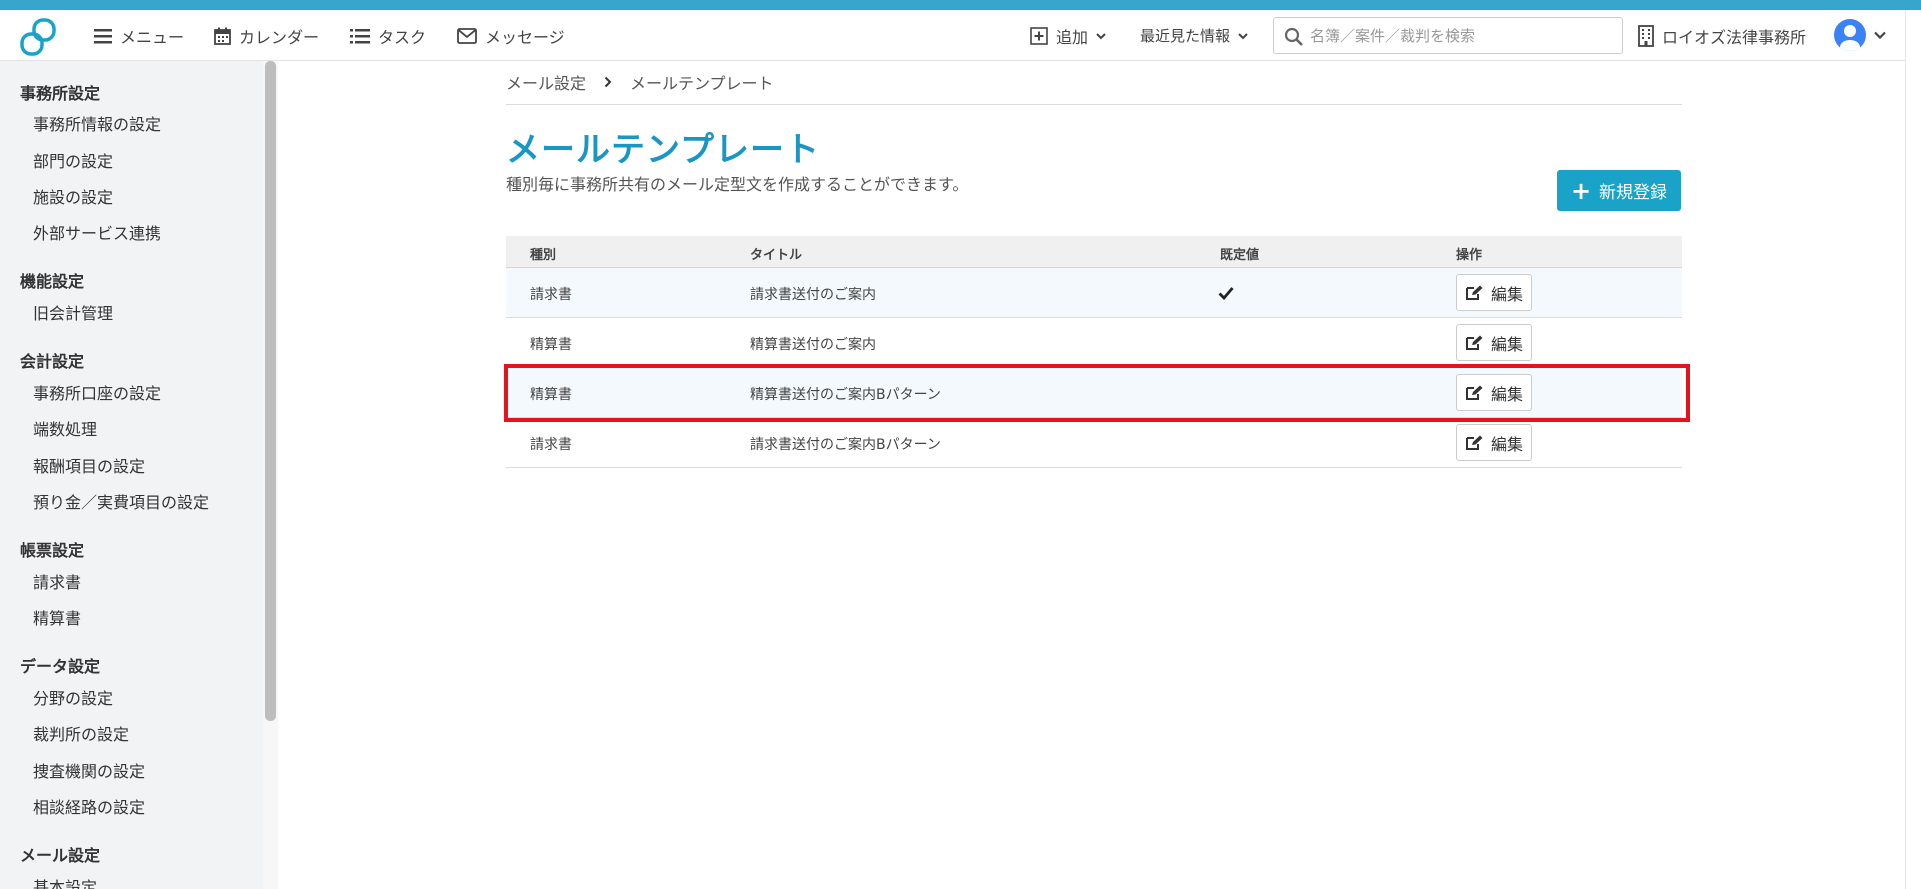 This screenshot has width=1921, height=889. I want to click on building-icon, so click(1646, 35).